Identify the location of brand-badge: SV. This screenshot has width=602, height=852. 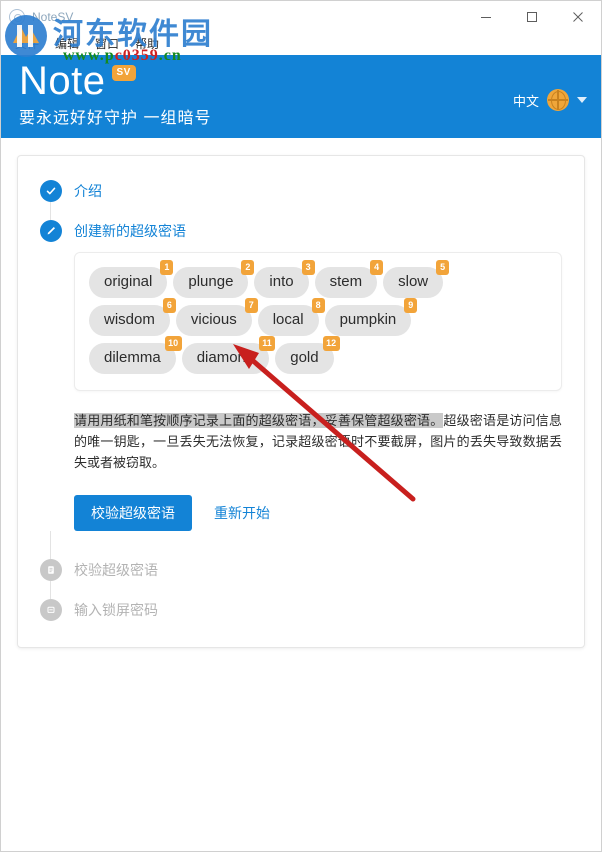
(123, 73).